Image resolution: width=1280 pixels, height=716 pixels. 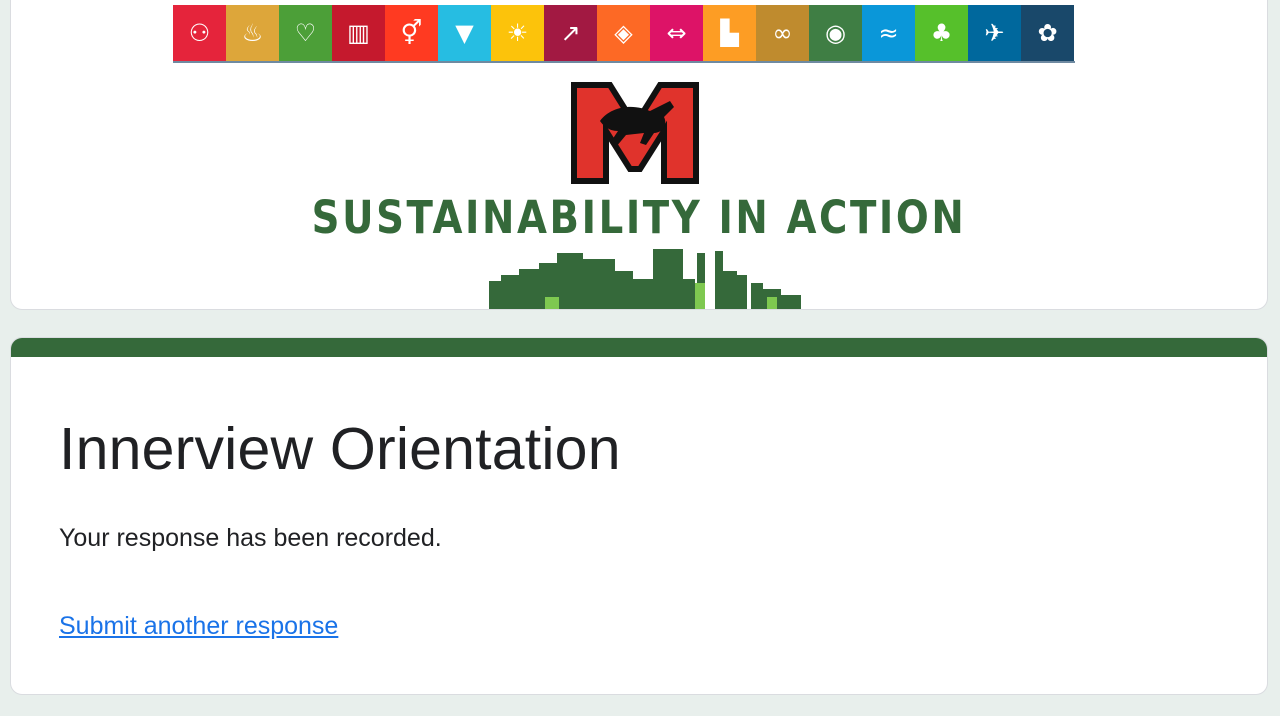 What do you see at coordinates (729, 33) in the screenshot?
I see `city-icon: ▙` at bounding box center [729, 33].